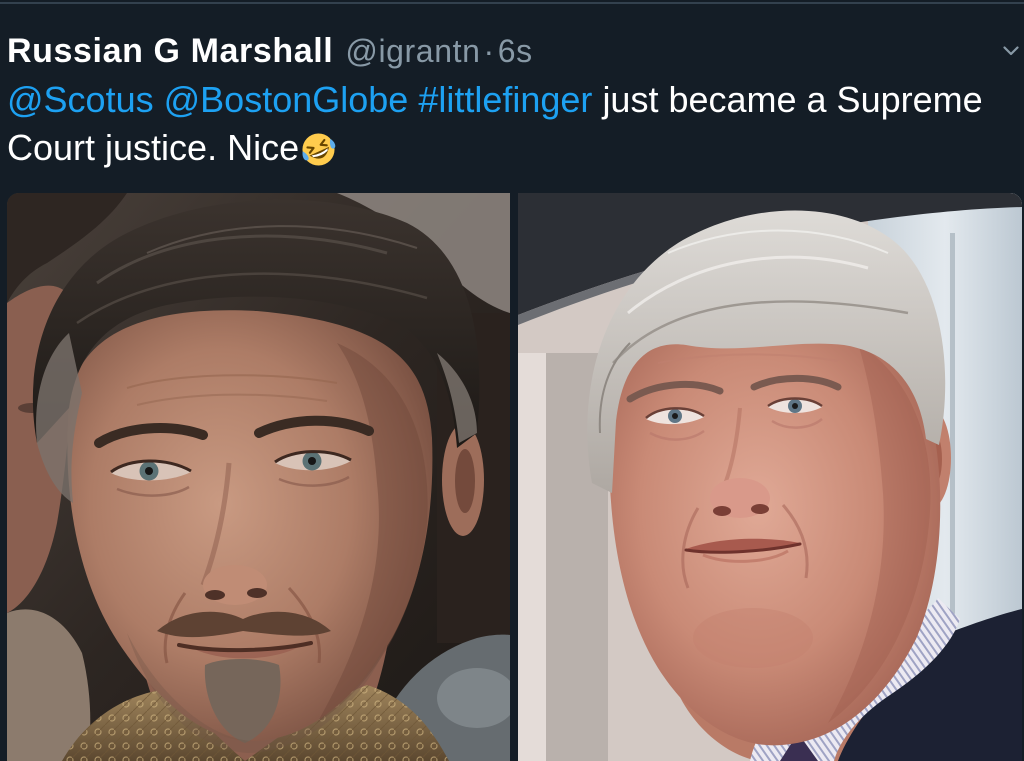  I want to click on top-divider, so click(512, 3).